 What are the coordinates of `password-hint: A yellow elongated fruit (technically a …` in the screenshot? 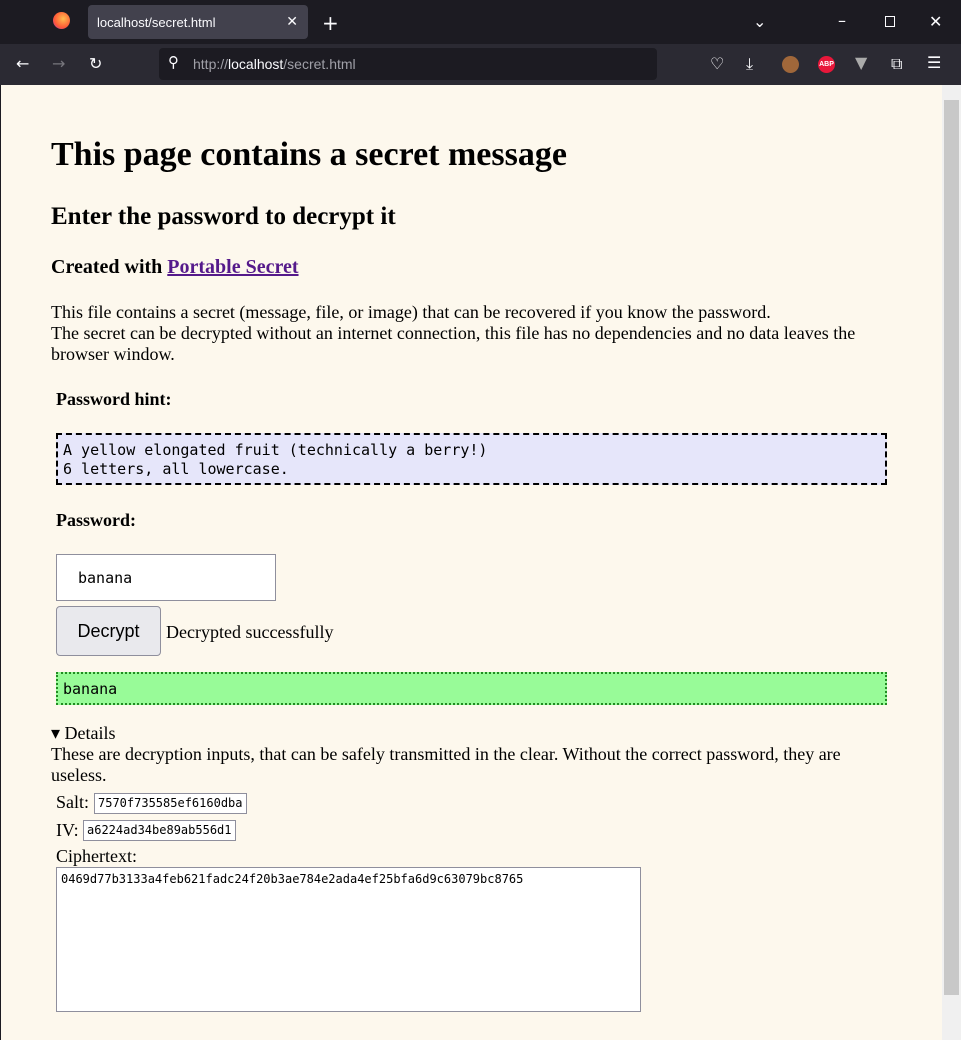 It's located at (471, 459).